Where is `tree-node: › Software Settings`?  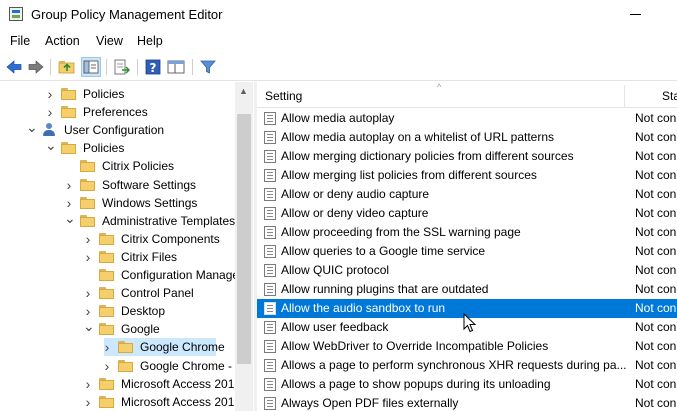
tree-node: › Software Settings is located at coordinates (117, 185).